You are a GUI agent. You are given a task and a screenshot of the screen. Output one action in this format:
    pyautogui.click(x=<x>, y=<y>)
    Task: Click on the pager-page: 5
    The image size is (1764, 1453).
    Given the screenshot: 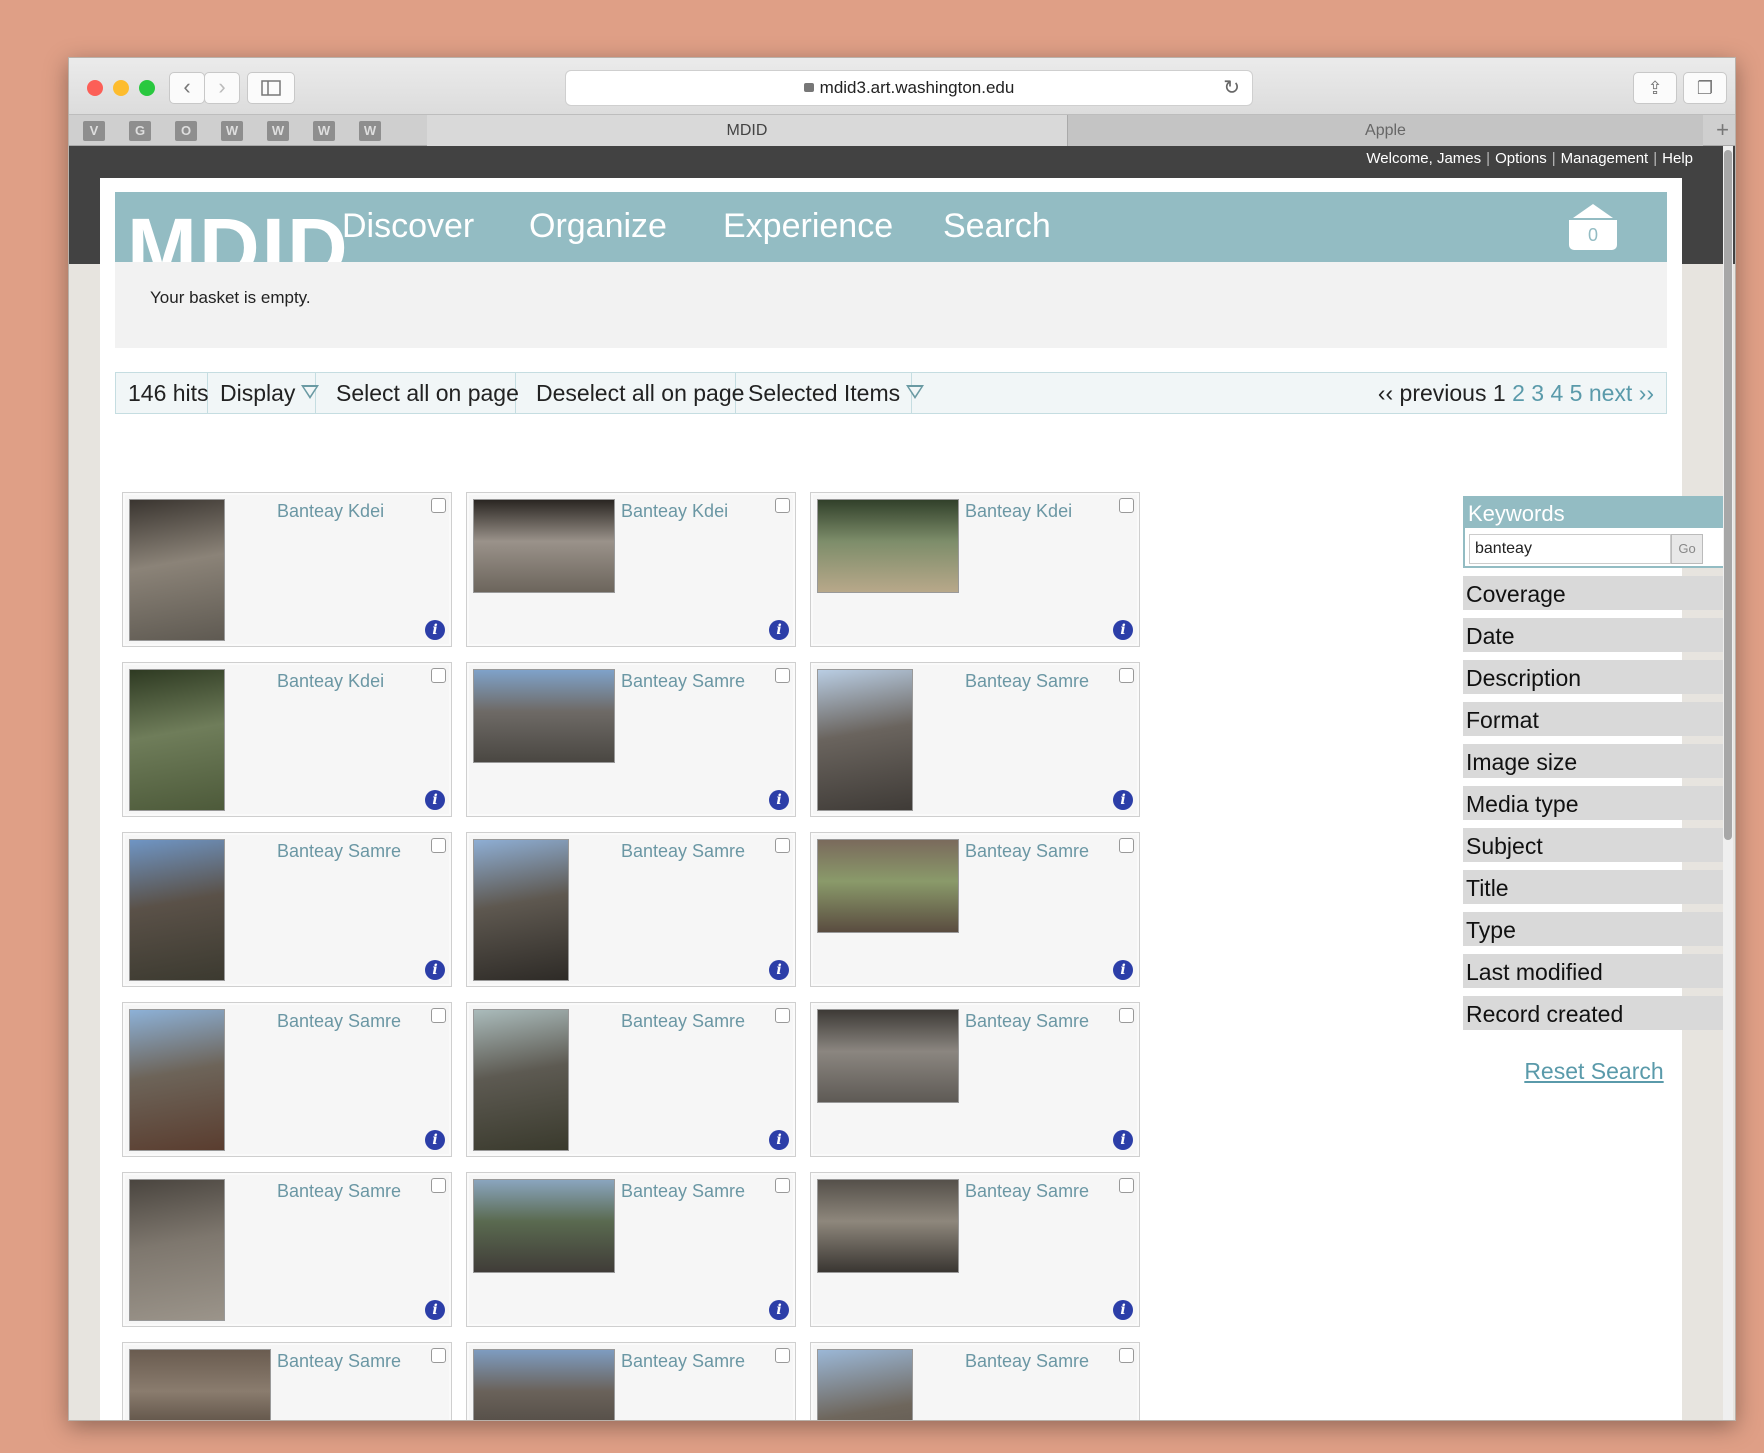 What is the action you would take?
    pyautogui.click(x=1576, y=393)
    